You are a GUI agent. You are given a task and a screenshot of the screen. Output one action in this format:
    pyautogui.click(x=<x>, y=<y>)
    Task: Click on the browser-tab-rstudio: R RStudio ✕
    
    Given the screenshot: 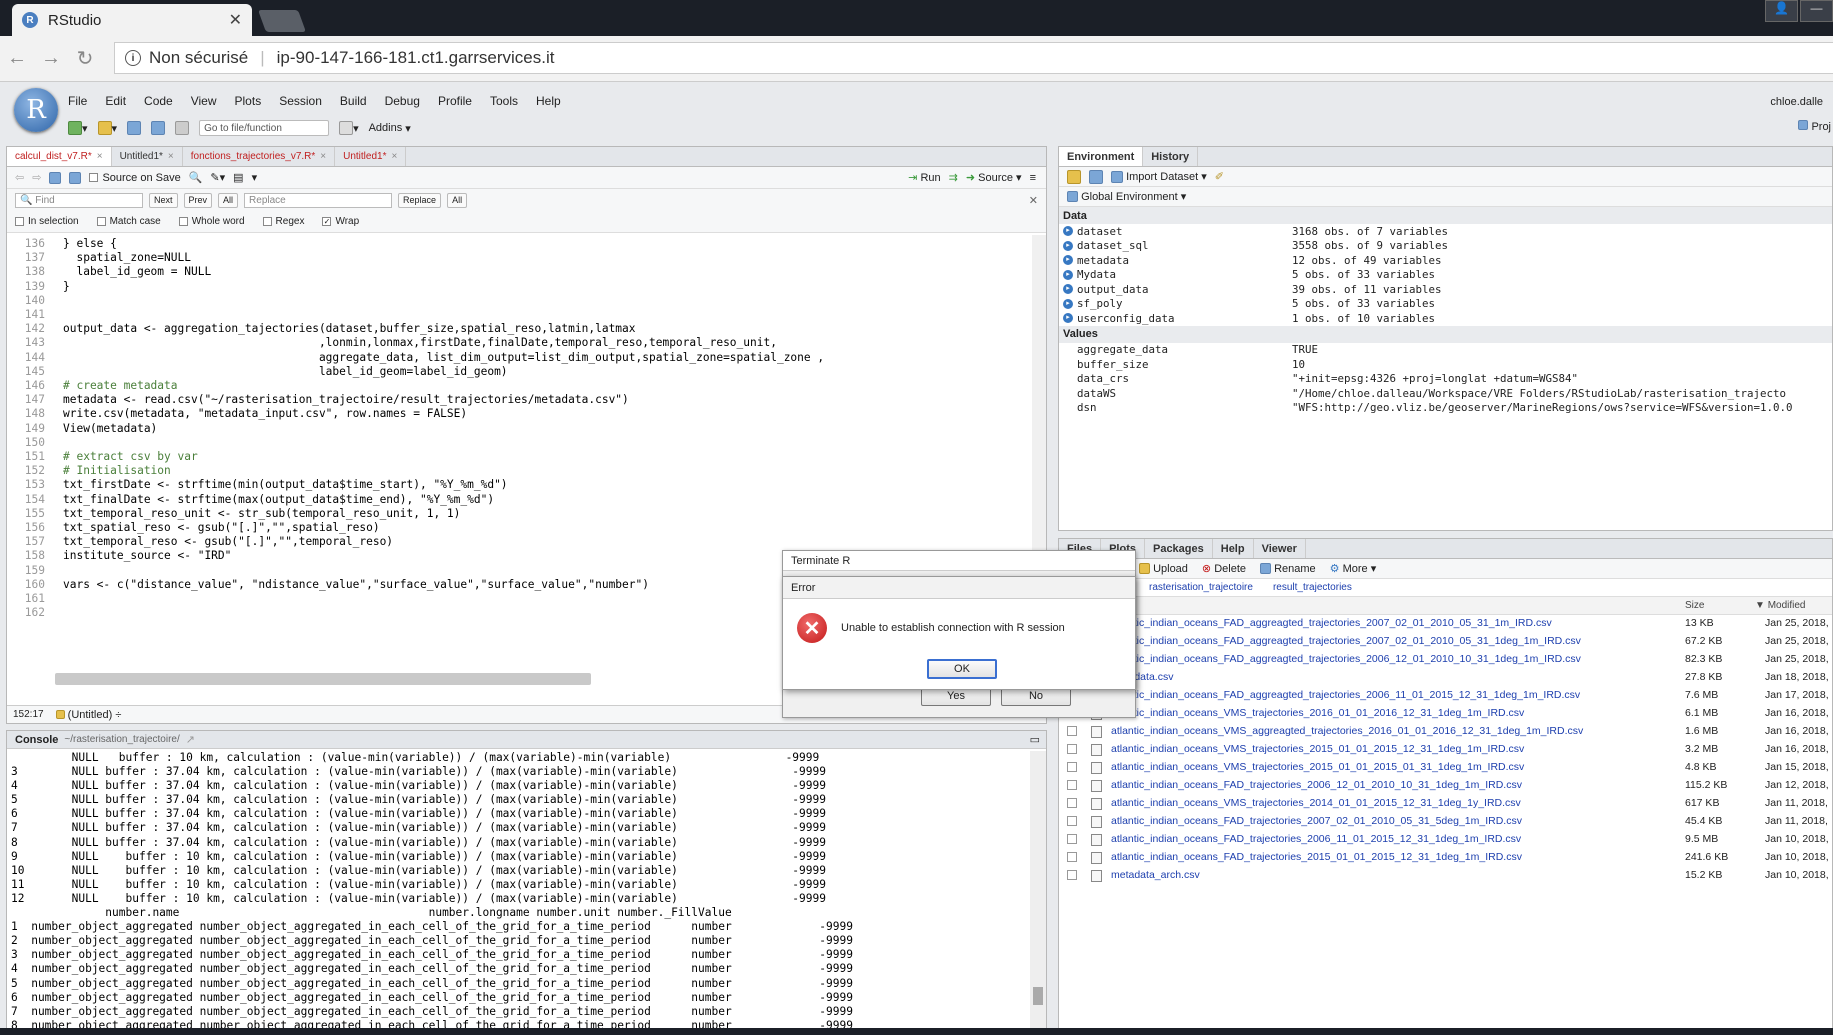 What is the action you would take?
    pyautogui.click(x=132, y=20)
    